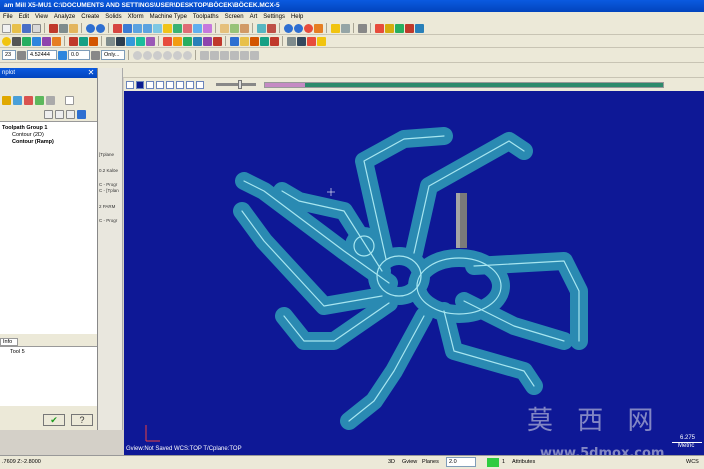  I want to click on toolpath-manager-icon, so click(419, 28).